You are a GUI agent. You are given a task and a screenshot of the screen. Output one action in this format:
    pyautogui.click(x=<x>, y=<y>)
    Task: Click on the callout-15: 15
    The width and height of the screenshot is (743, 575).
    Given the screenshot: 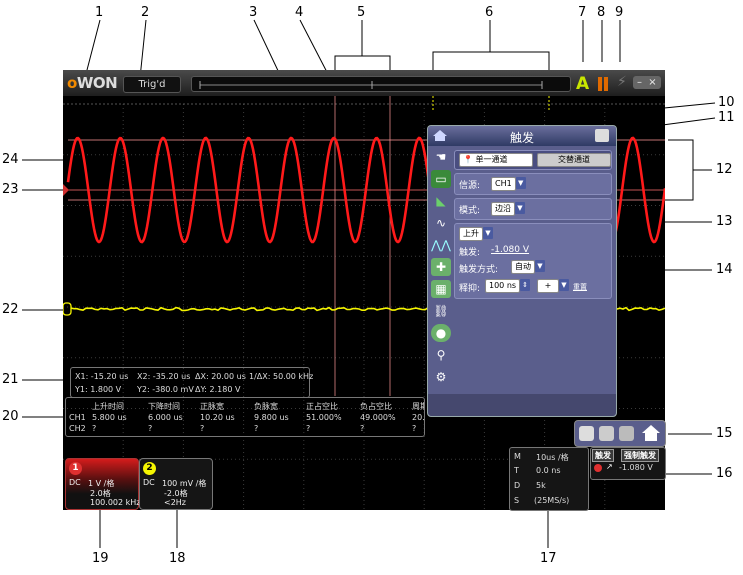 What is the action you would take?
    pyautogui.click(x=724, y=433)
    